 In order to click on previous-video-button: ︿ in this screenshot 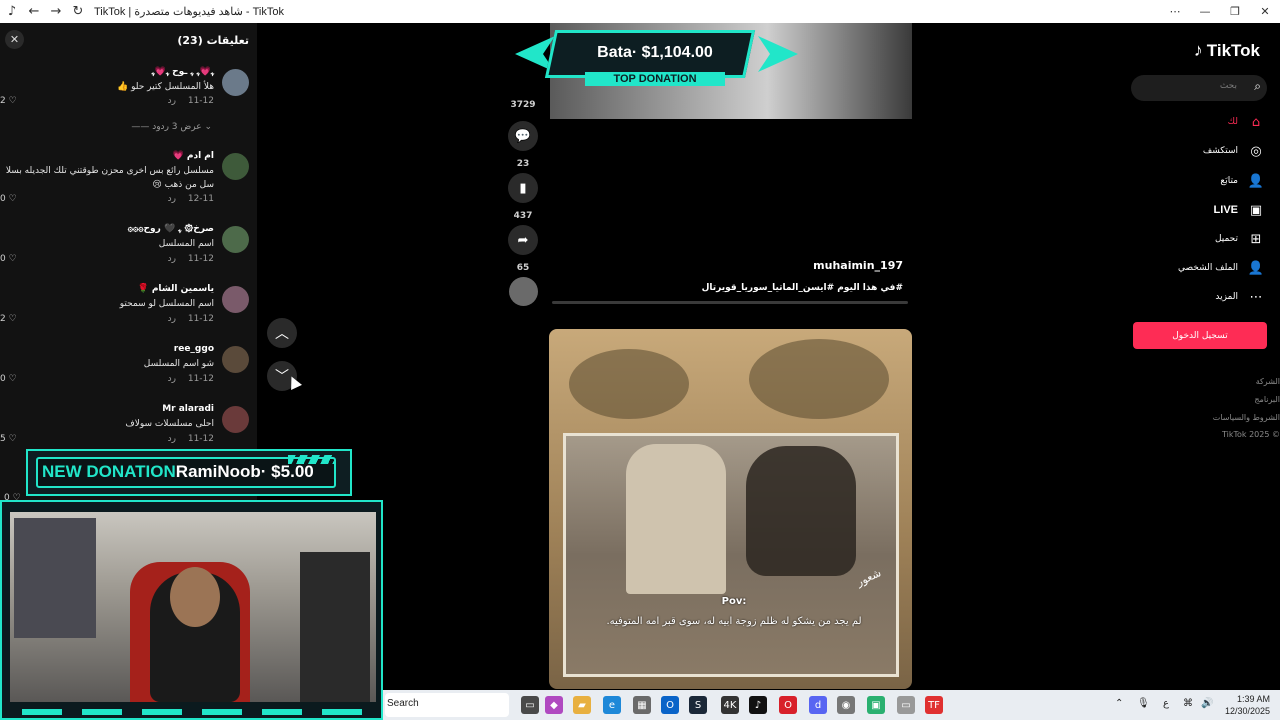, I will do `click(282, 333)`.